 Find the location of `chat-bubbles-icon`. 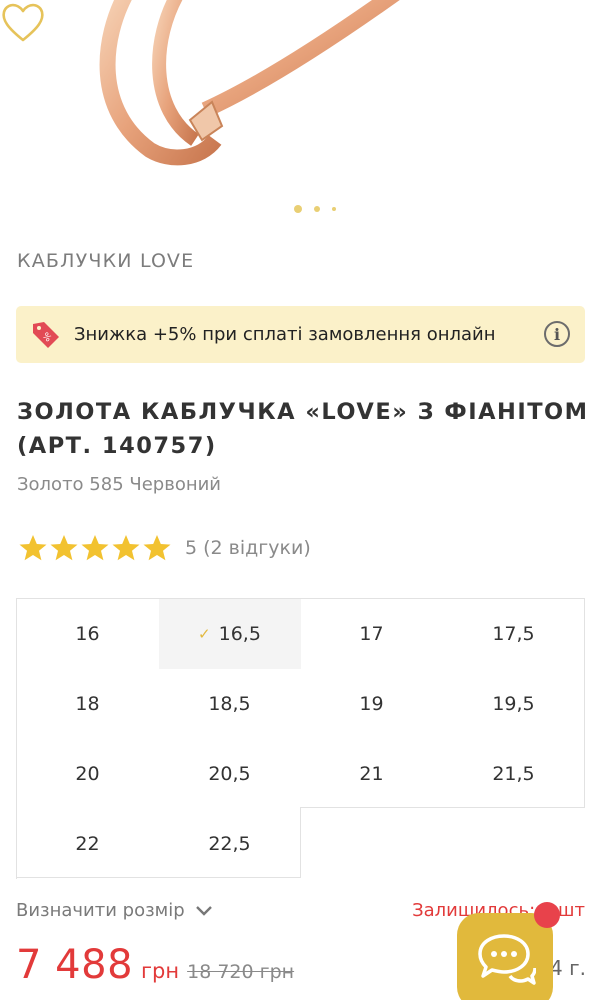

chat-bubbles-icon is located at coordinates (507, 959).